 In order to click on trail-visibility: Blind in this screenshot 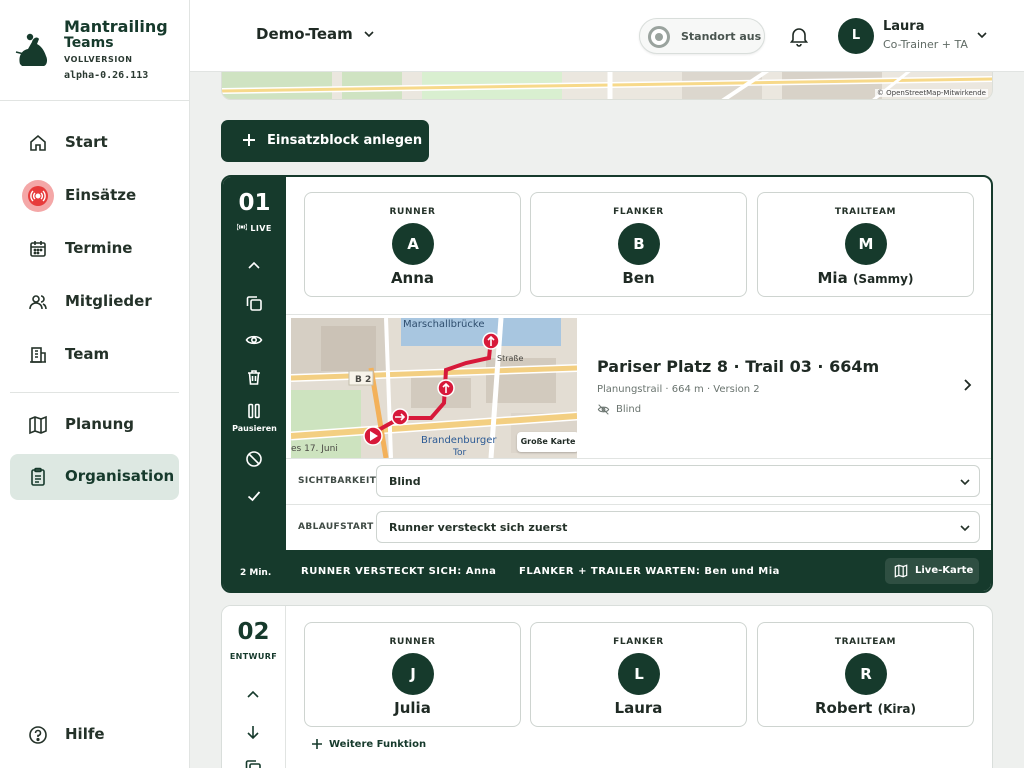, I will do `click(619, 409)`.